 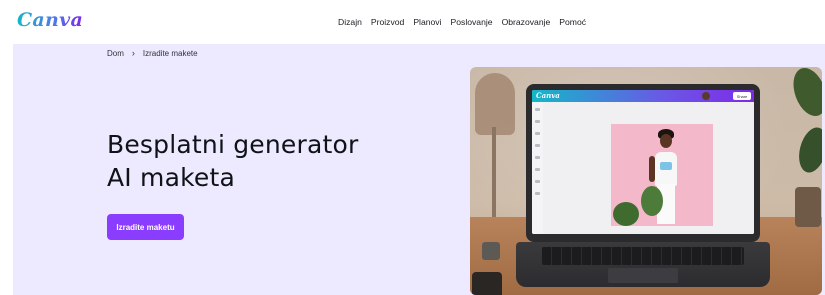 I want to click on nav-item-planovi: Planovi, so click(x=427, y=22).